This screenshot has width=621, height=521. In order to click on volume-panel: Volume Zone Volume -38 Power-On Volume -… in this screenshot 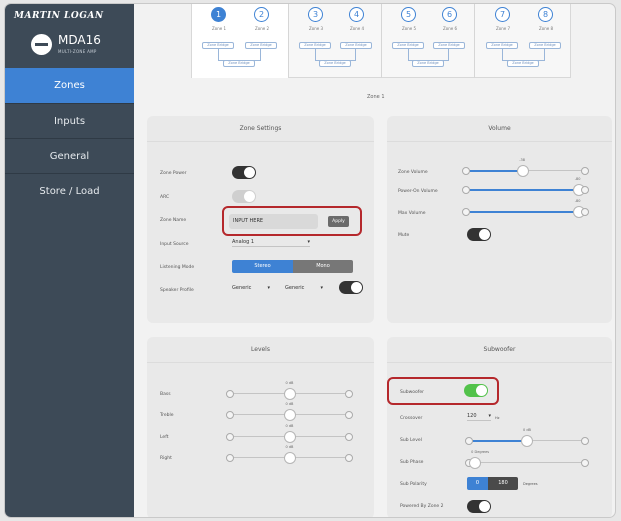, I will do `click(499, 219)`.